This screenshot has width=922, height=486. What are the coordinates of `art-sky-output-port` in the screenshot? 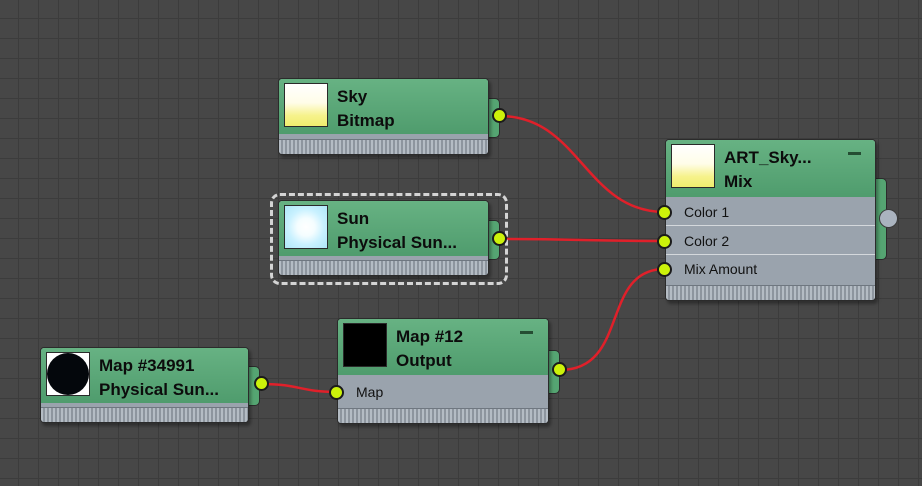 It's located at (888, 218).